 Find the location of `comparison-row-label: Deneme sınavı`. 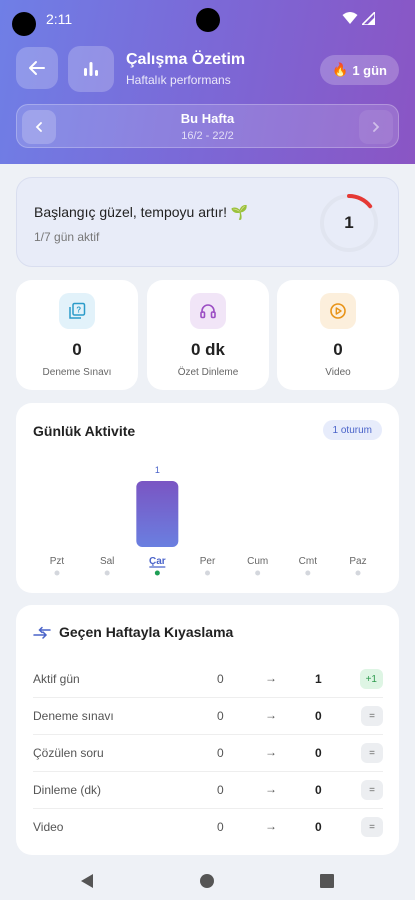

comparison-row-label: Deneme sınavı is located at coordinates (73, 716).